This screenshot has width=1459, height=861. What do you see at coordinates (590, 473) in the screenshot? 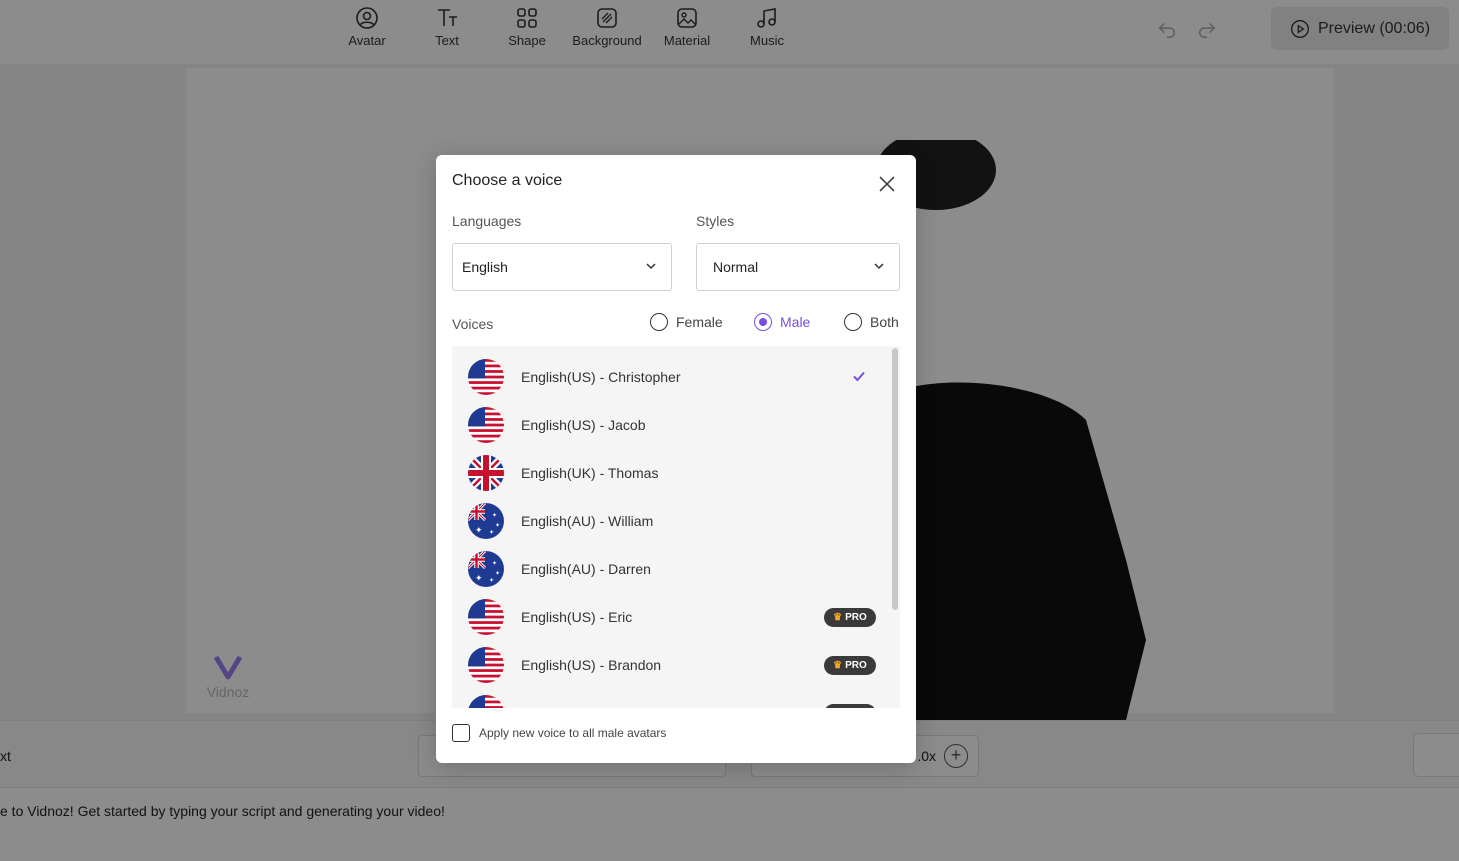
I see `voice-name: English(UK) - Thomas` at bounding box center [590, 473].